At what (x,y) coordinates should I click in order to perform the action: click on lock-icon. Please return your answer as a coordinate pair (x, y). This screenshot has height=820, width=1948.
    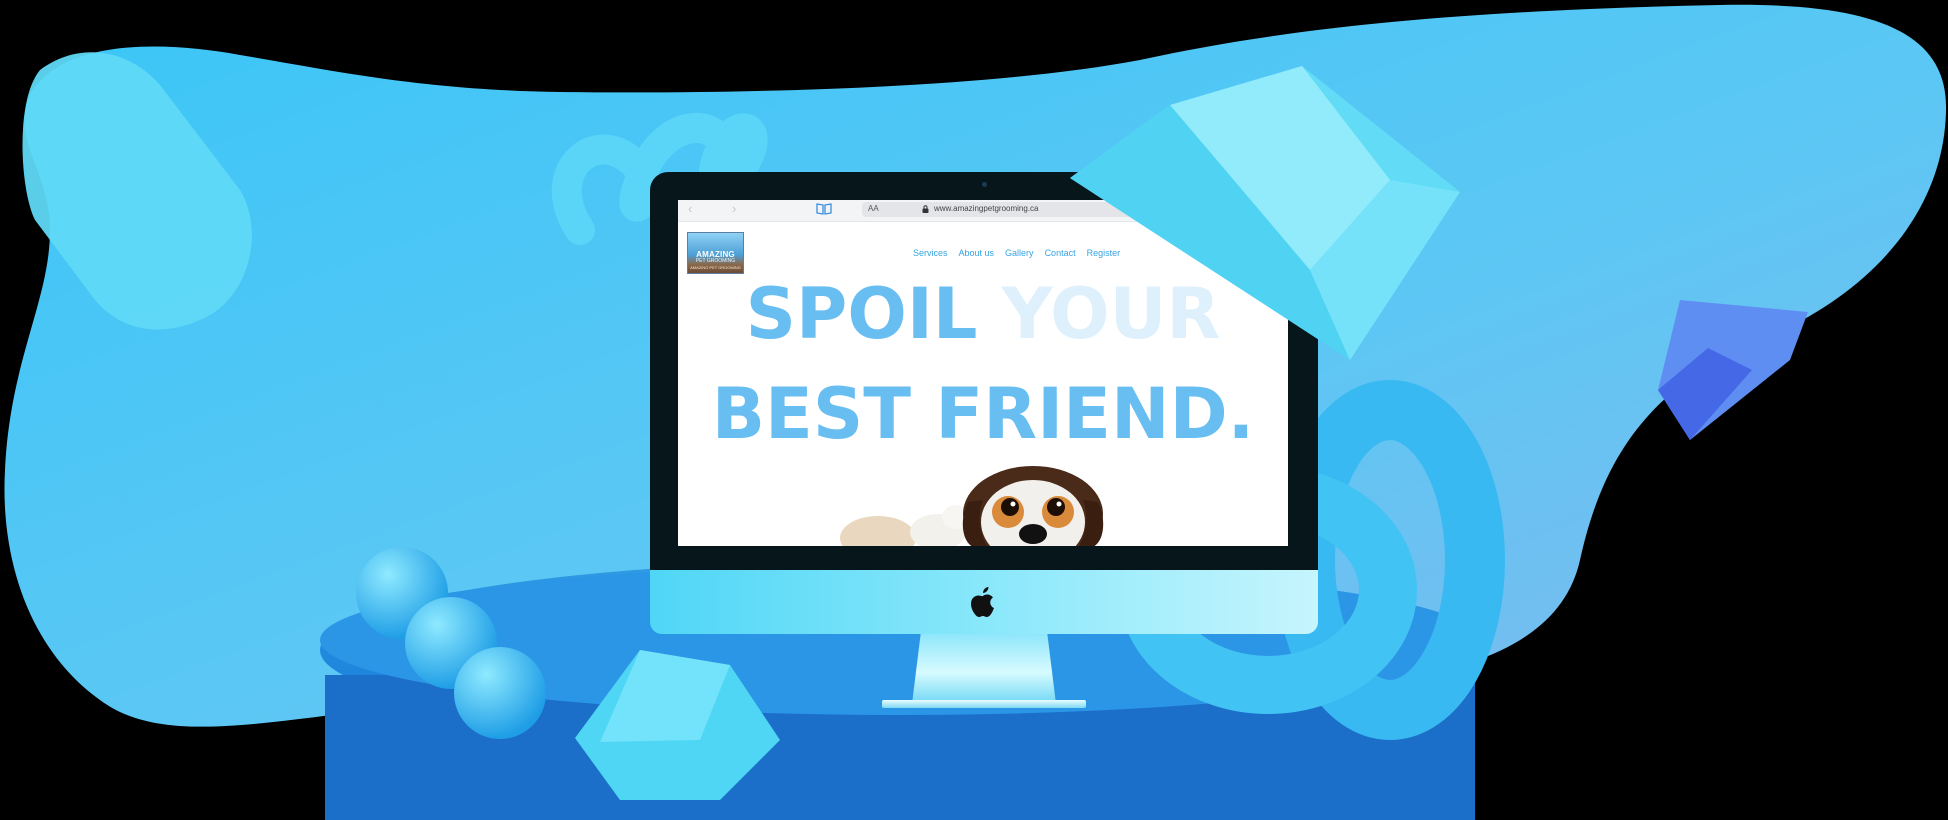
    Looking at the image, I should click on (925, 209).